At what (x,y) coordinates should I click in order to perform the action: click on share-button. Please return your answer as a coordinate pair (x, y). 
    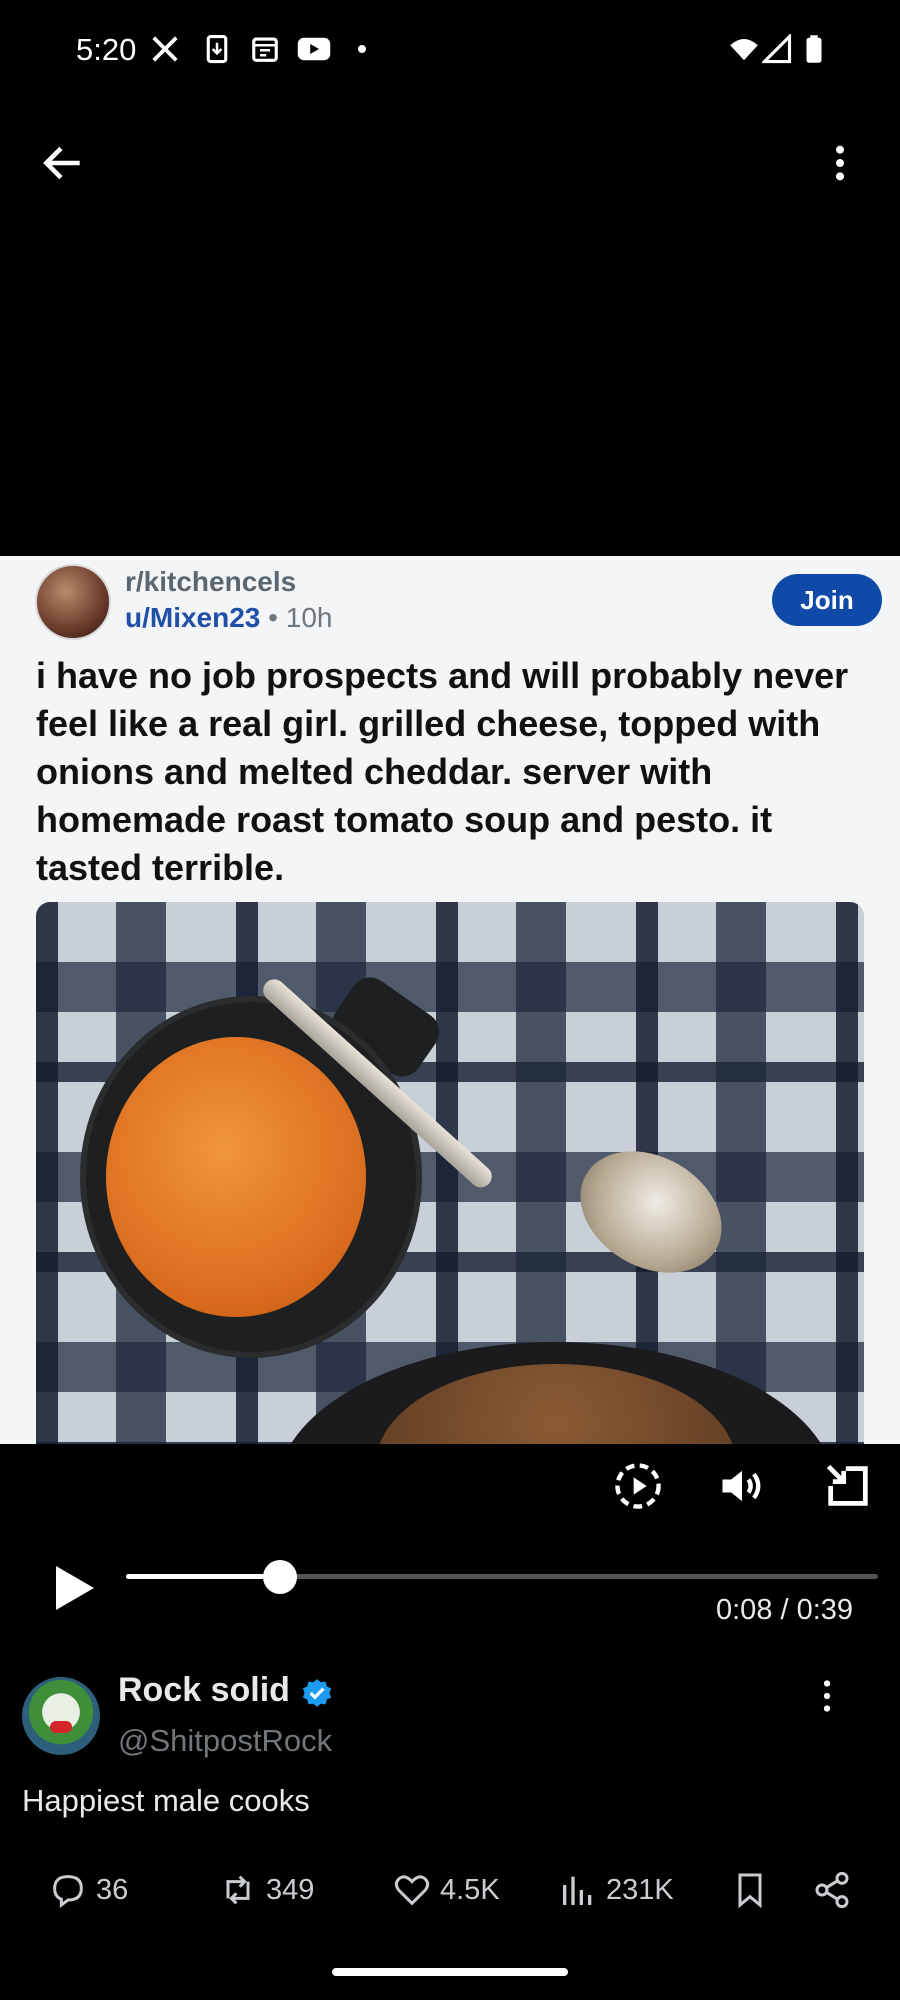
    Looking at the image, I should click on (832, 1890).